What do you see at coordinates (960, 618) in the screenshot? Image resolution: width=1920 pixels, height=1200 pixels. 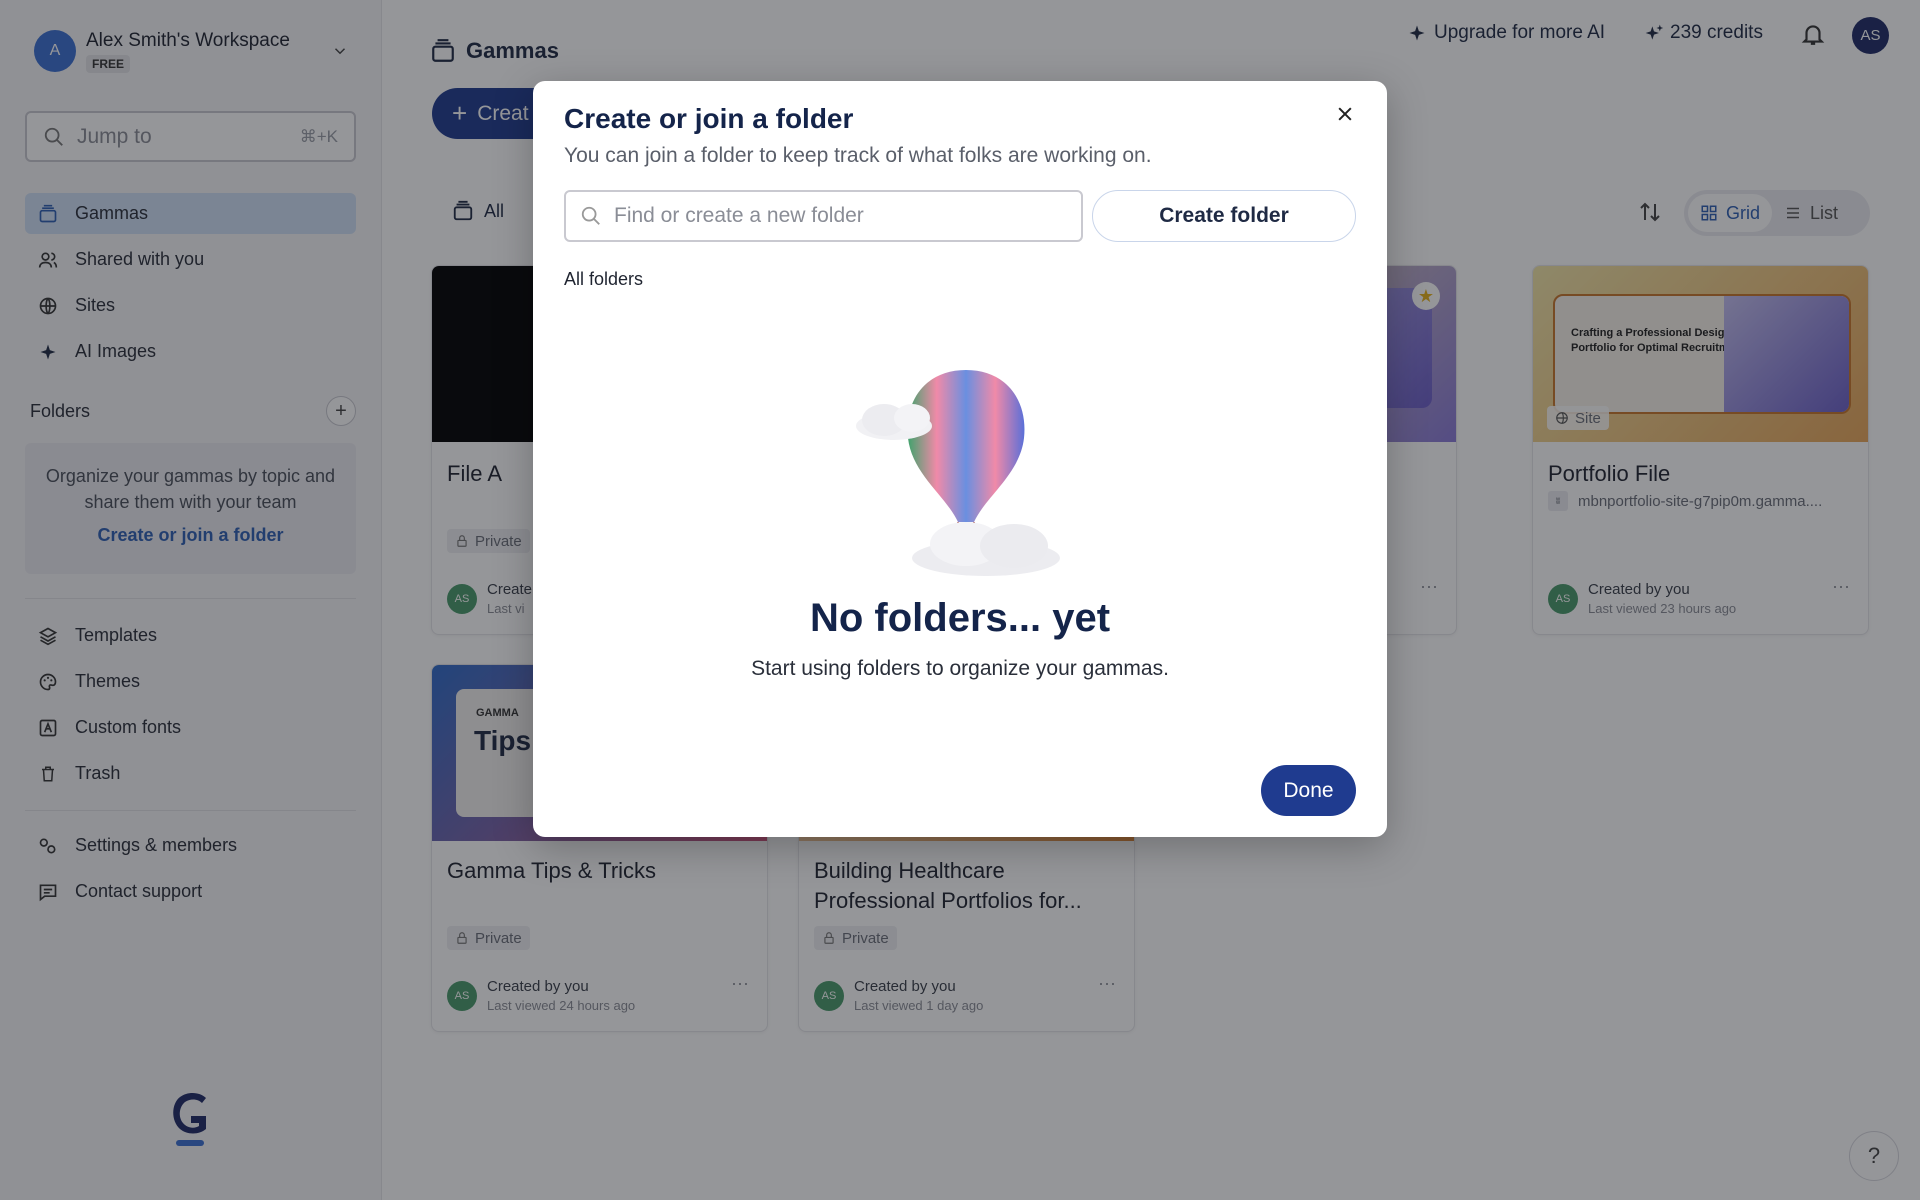 I see `empty-heading: No folders... yet` at bounding box center [960, 618].